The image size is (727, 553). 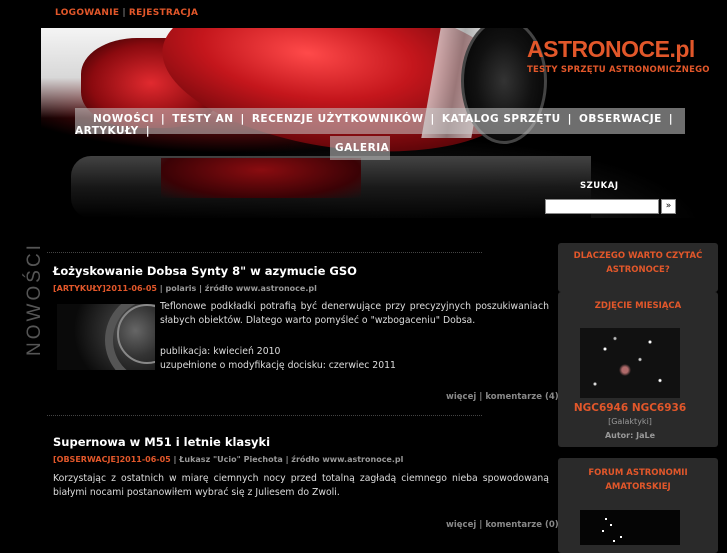 I want to click on telescope-reflection-red, so click(x=261, y=178).